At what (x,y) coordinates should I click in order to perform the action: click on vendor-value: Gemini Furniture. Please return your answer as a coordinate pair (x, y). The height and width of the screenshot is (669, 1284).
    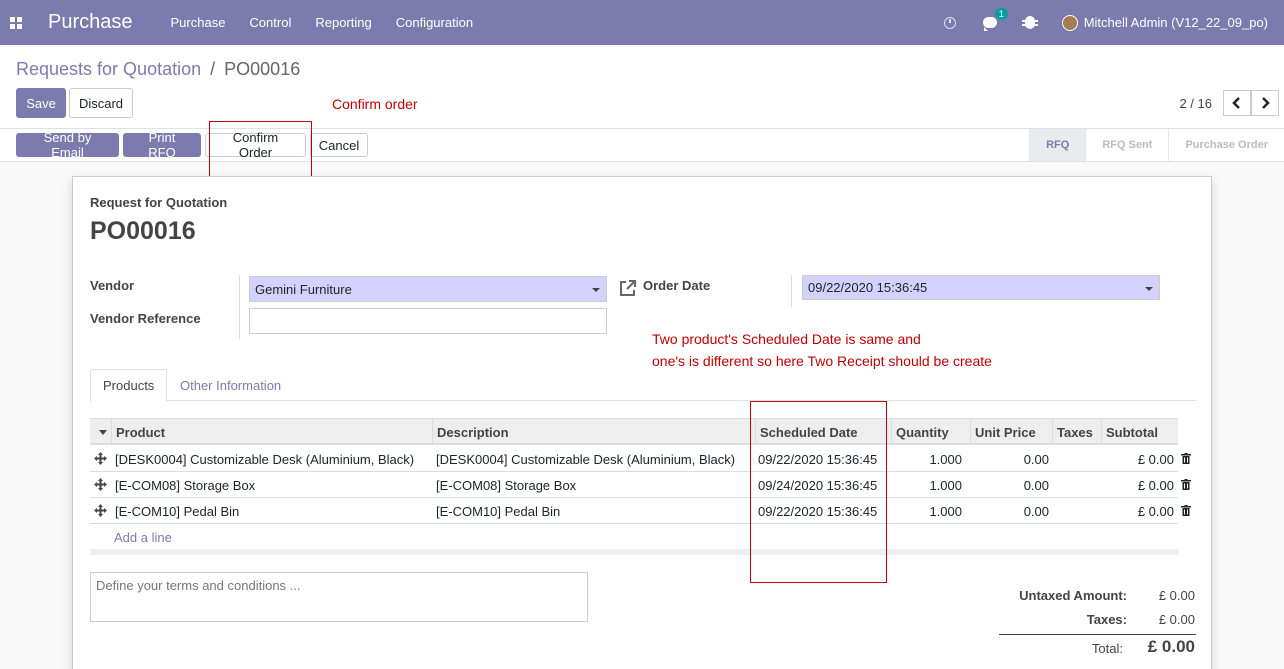
    Looking at the image, I should click on (303, 289).